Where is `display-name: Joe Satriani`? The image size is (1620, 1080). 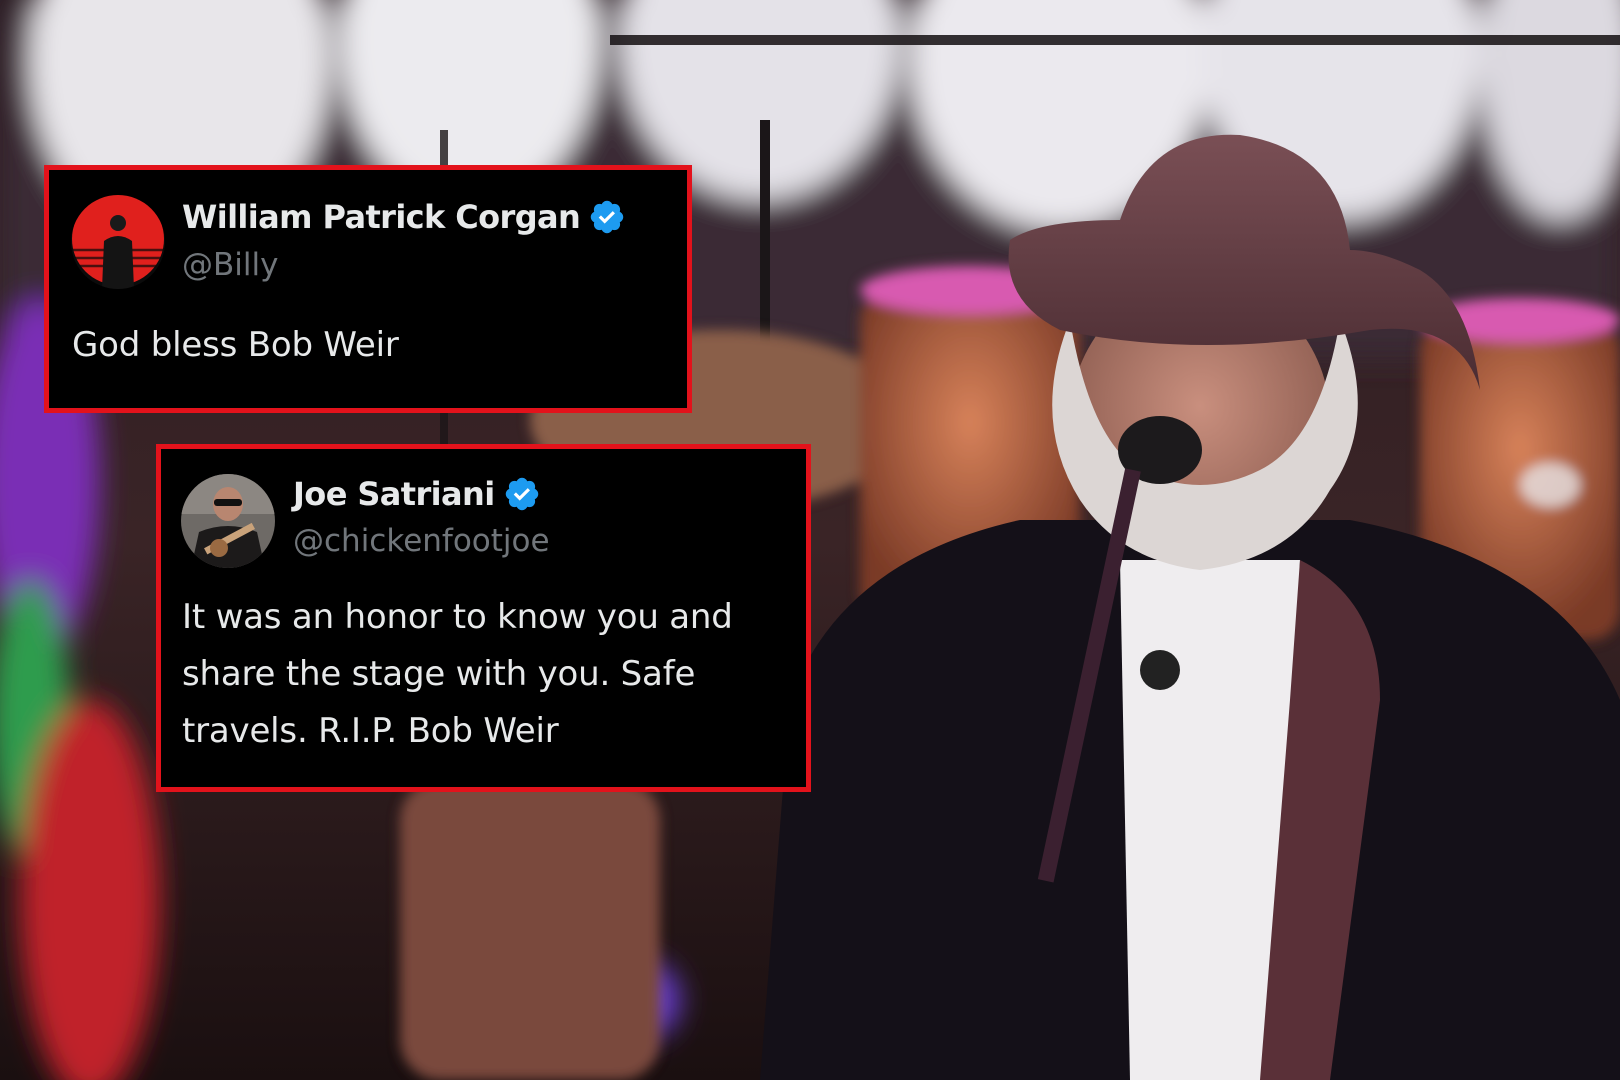
display-name: Joe Satriani is located at coordinates (394, 494).